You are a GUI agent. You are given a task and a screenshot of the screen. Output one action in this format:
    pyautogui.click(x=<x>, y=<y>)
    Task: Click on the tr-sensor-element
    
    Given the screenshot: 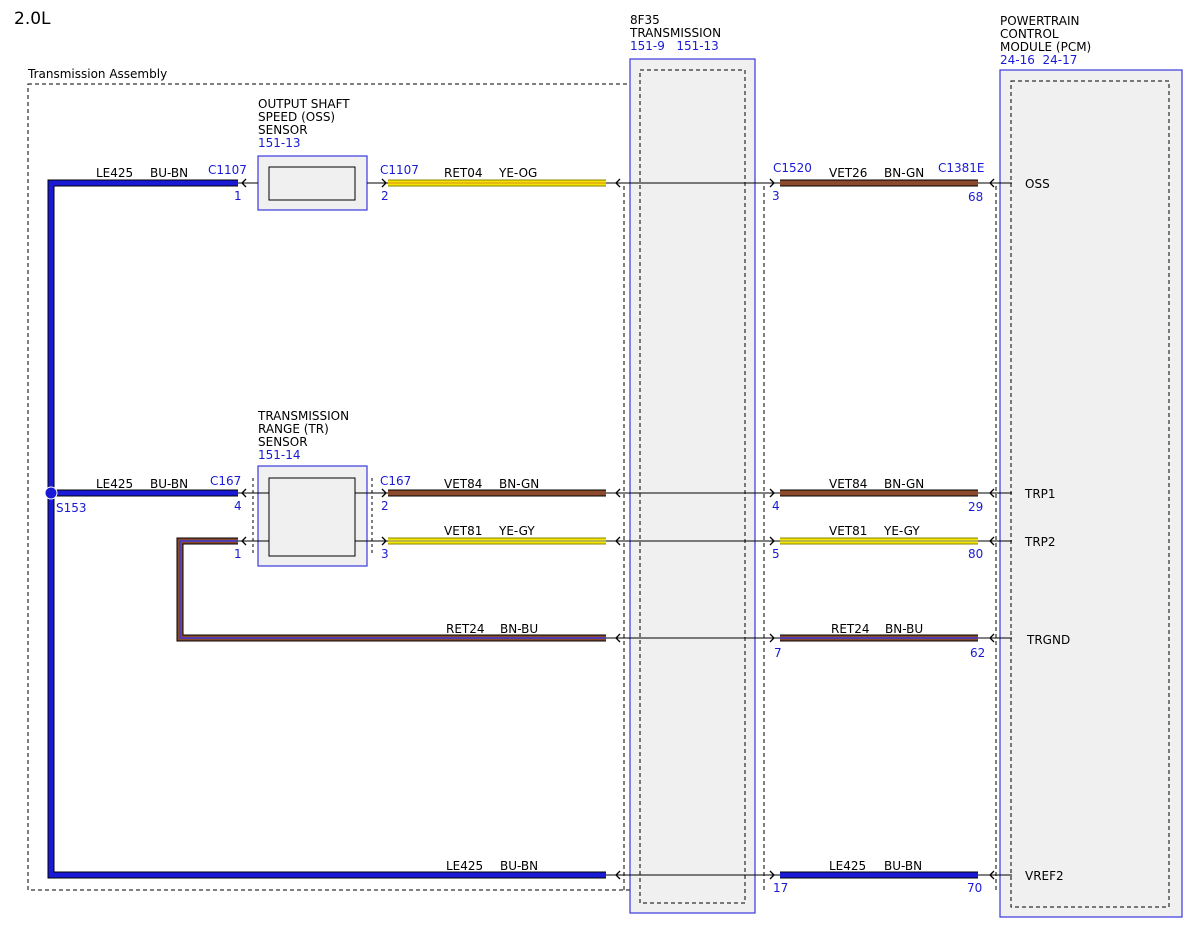 What is the action you would take?
    pyautogui.click(x=312, y=517)
    